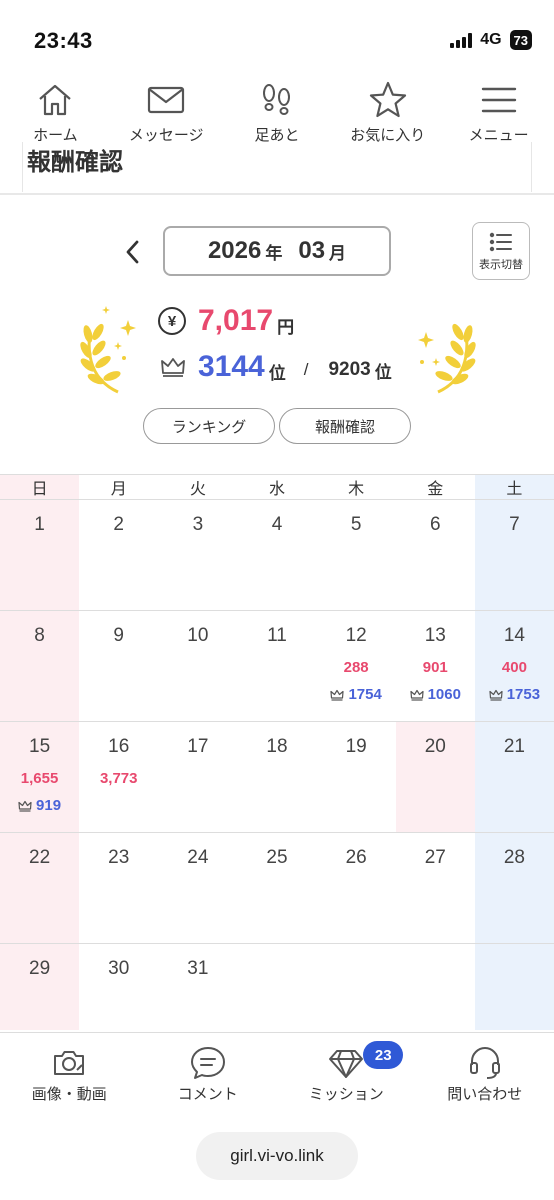 This screenshot has height=1200, width=554. I want to click on calendar-day-cell: 12 288 1754, so click(356, 666).